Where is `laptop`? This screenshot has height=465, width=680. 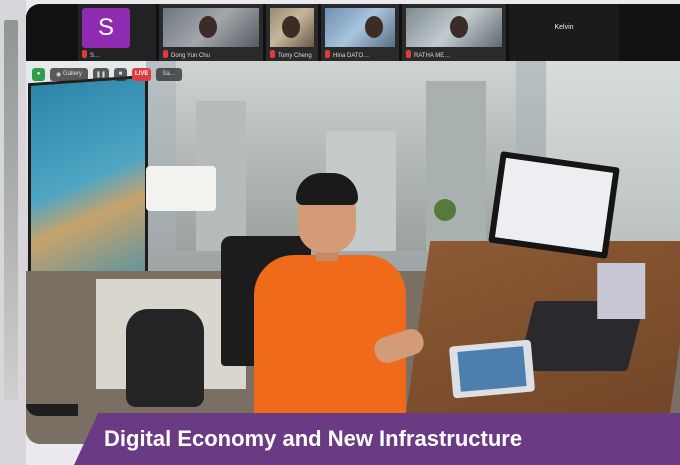
laptop is located at coordinates (581, 317).